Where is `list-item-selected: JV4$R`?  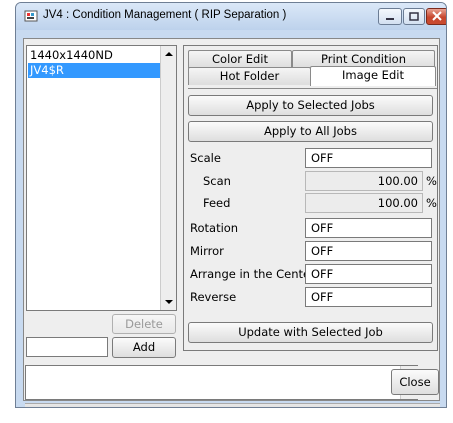
list-item-selected: JV4$R is located at coordinates (94, 70).